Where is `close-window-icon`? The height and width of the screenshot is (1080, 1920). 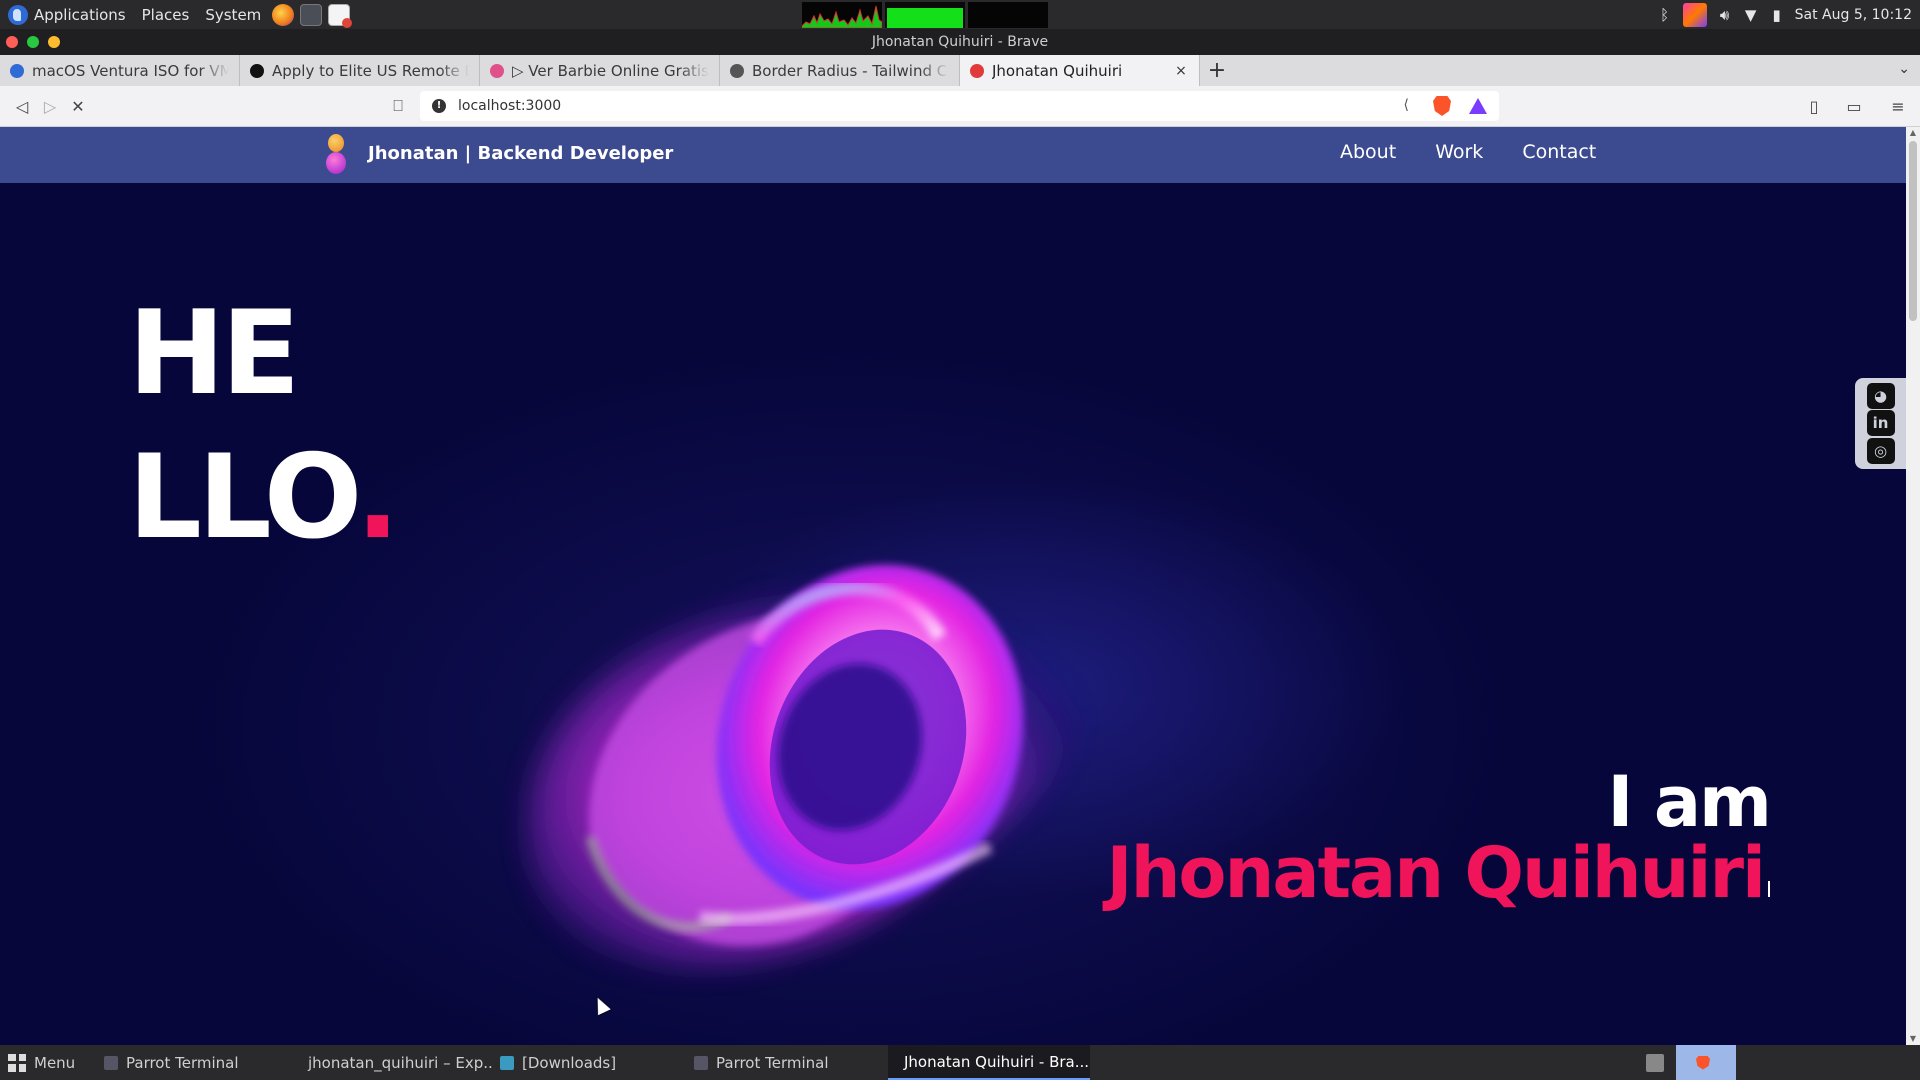 close-window-icon is located at coordinates (12, 42).